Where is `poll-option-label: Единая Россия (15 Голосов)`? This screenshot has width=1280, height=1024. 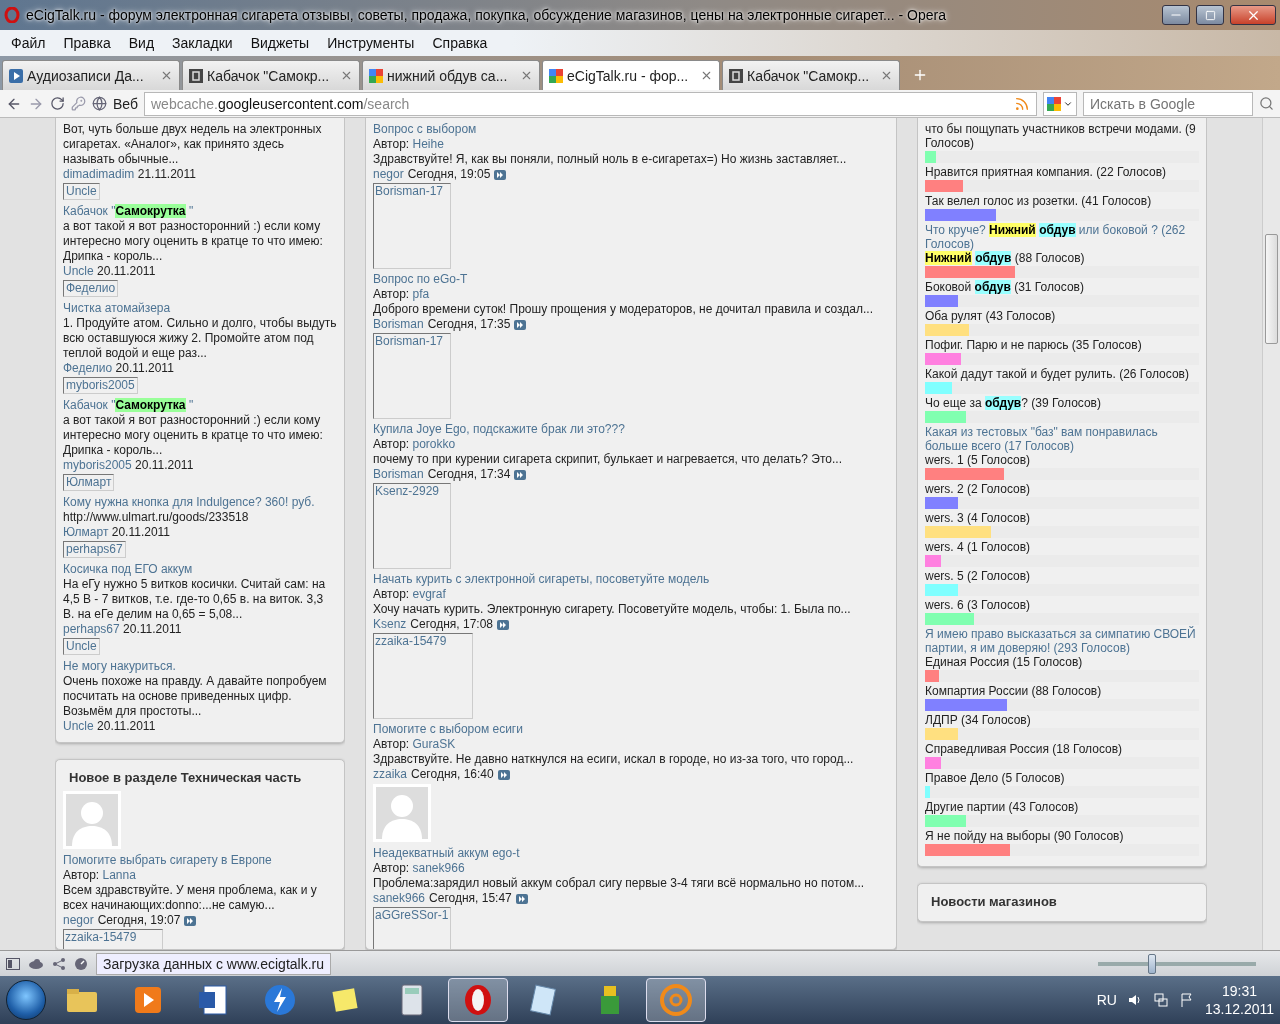
poll-option-label: Единая Россия (15 Голосов) is located at coordinates (1004, 662).